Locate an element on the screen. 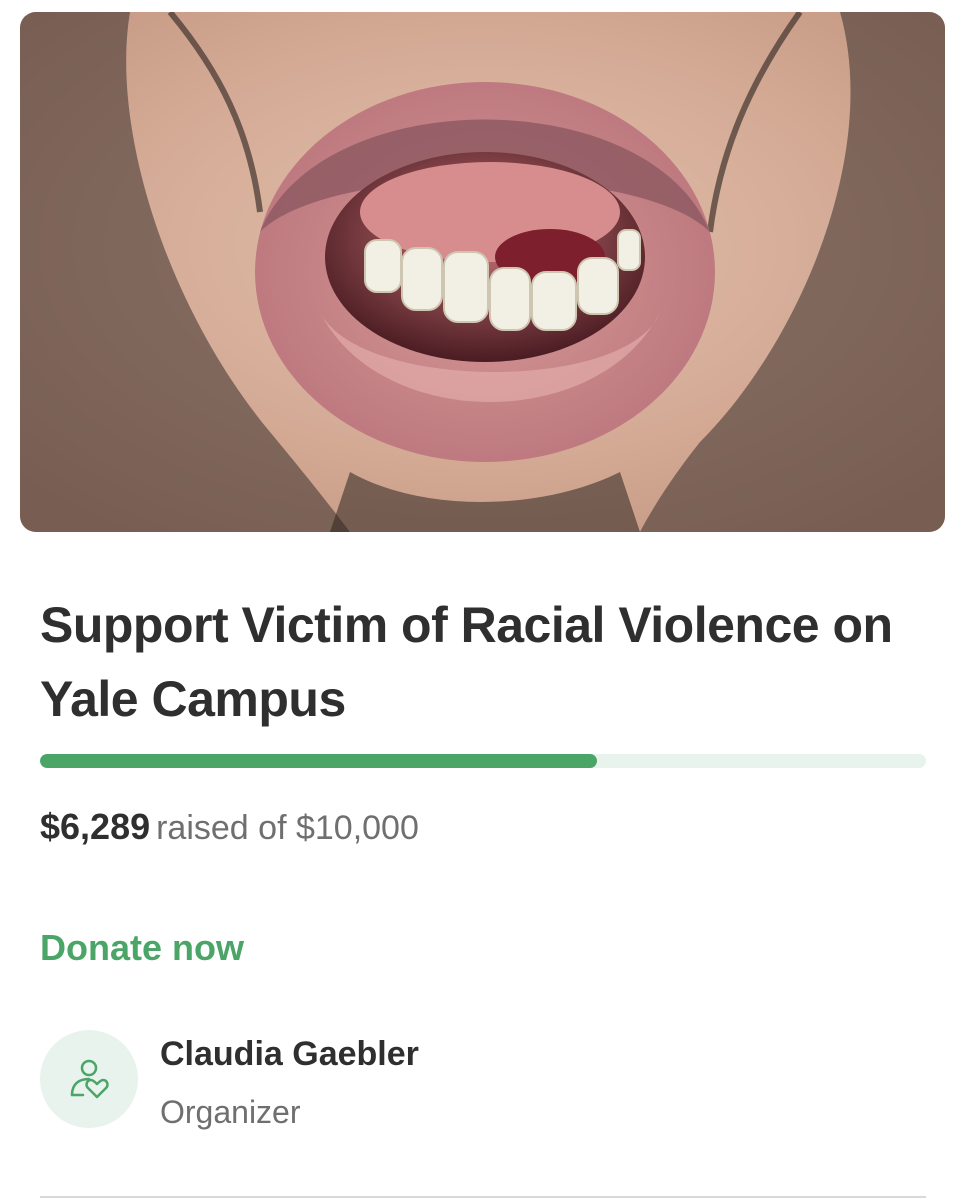  person-heart-icon is located at coordinates (89, 1079).